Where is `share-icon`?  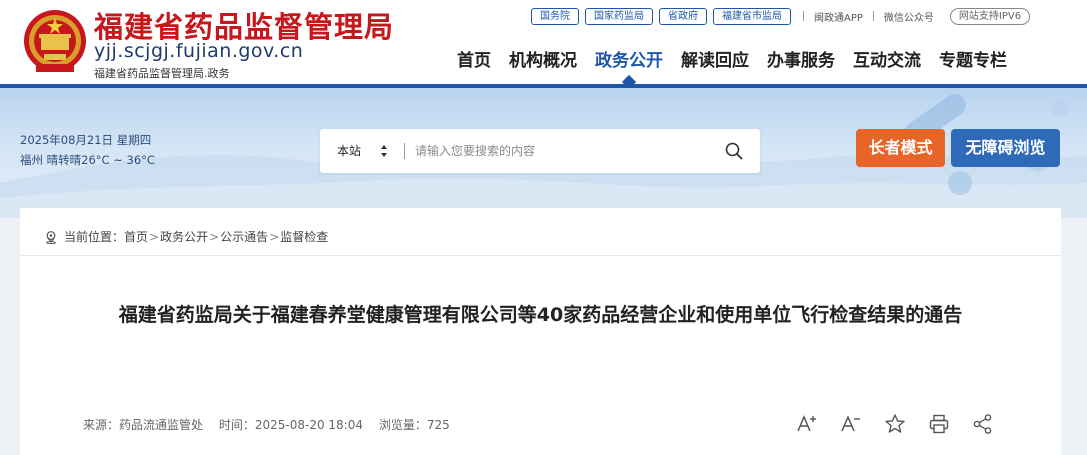
share-icon is located at coordinates (983, 424).